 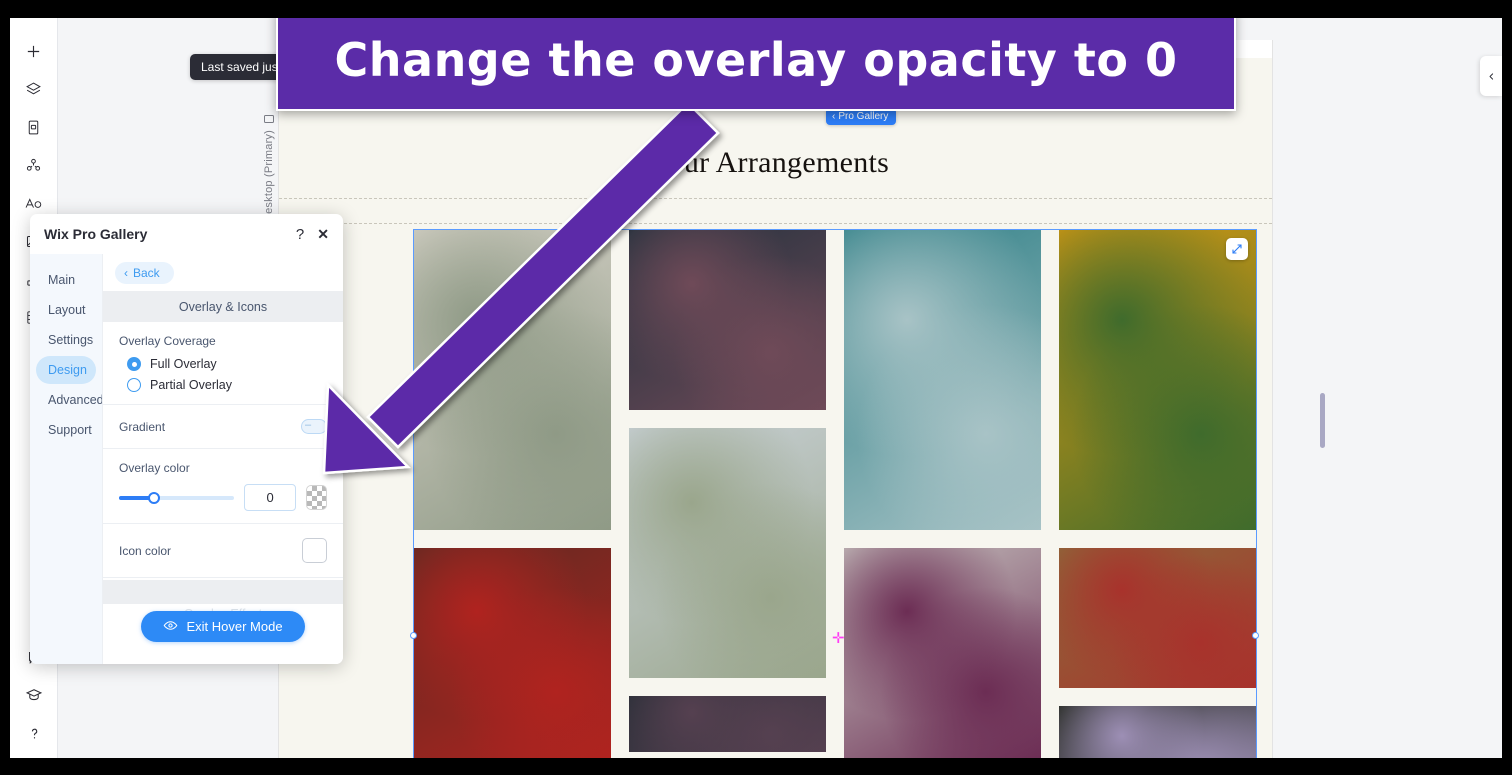 What do you see at coordinates (323, 234) in the screenshot?
I see `panel-close-icon: ✕` at bounding box center [323, 234].